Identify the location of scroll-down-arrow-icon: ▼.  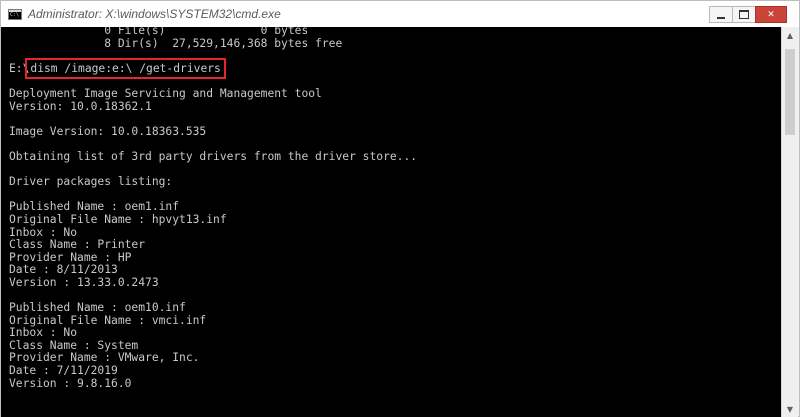
(790, 409).